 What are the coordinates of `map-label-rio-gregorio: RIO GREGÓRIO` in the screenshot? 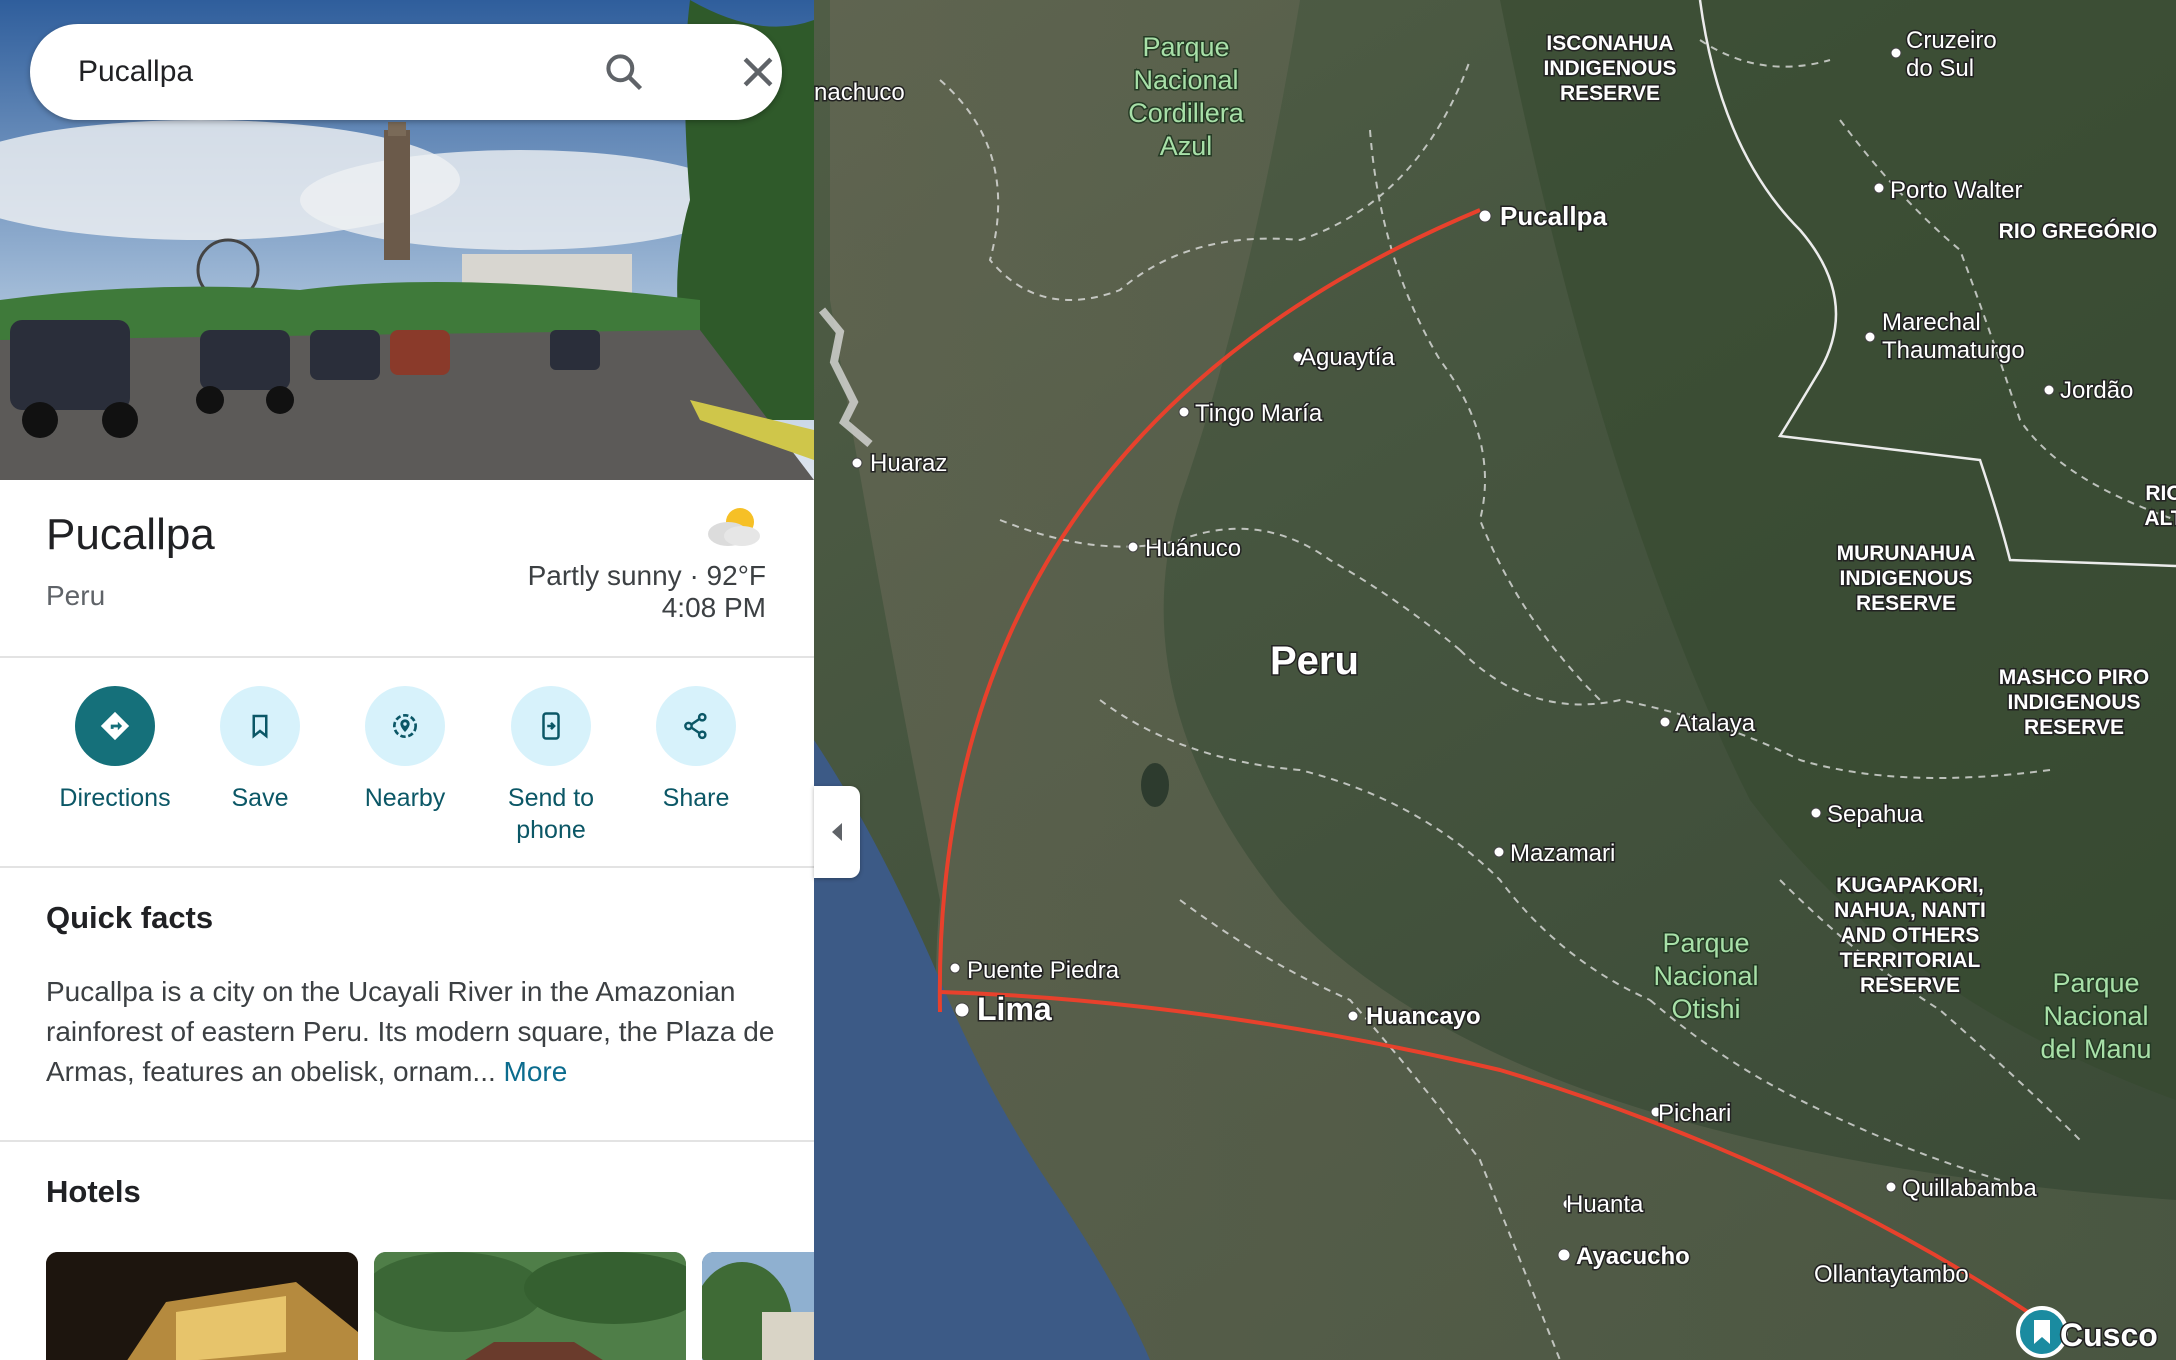 It's located at (2078, 231).